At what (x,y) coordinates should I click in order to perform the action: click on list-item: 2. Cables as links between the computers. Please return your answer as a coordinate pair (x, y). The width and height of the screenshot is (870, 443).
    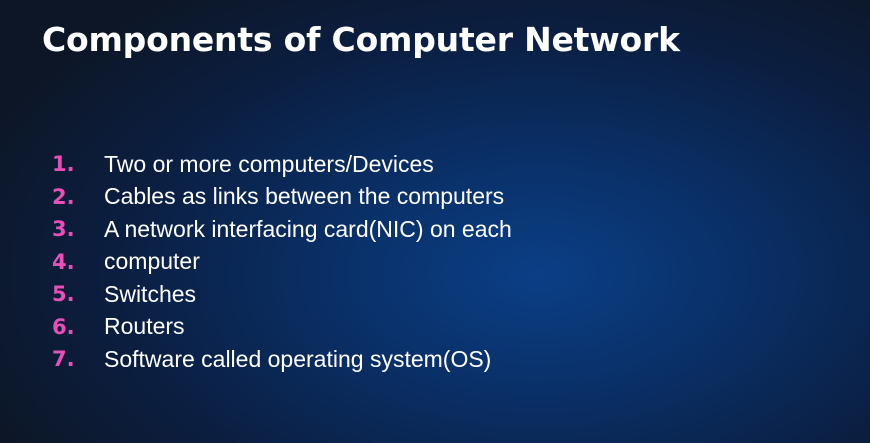
    Looking at the image, I should click on (282, 197).